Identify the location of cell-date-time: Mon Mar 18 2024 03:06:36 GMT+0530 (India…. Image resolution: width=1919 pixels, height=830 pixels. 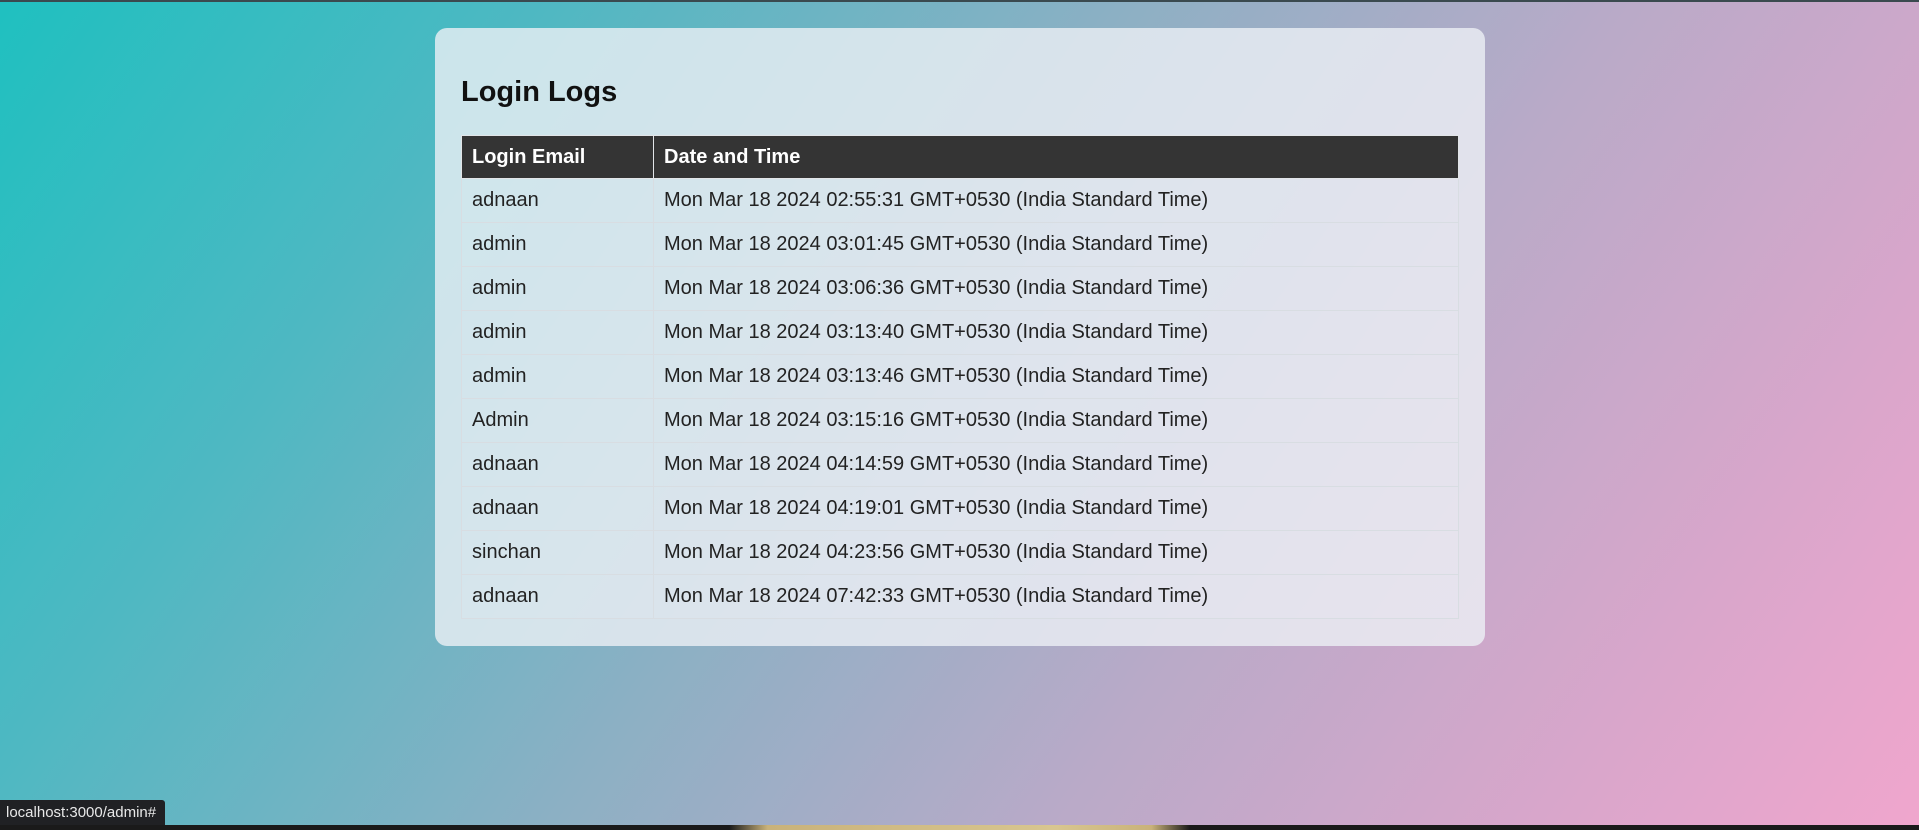
(1056, 288).